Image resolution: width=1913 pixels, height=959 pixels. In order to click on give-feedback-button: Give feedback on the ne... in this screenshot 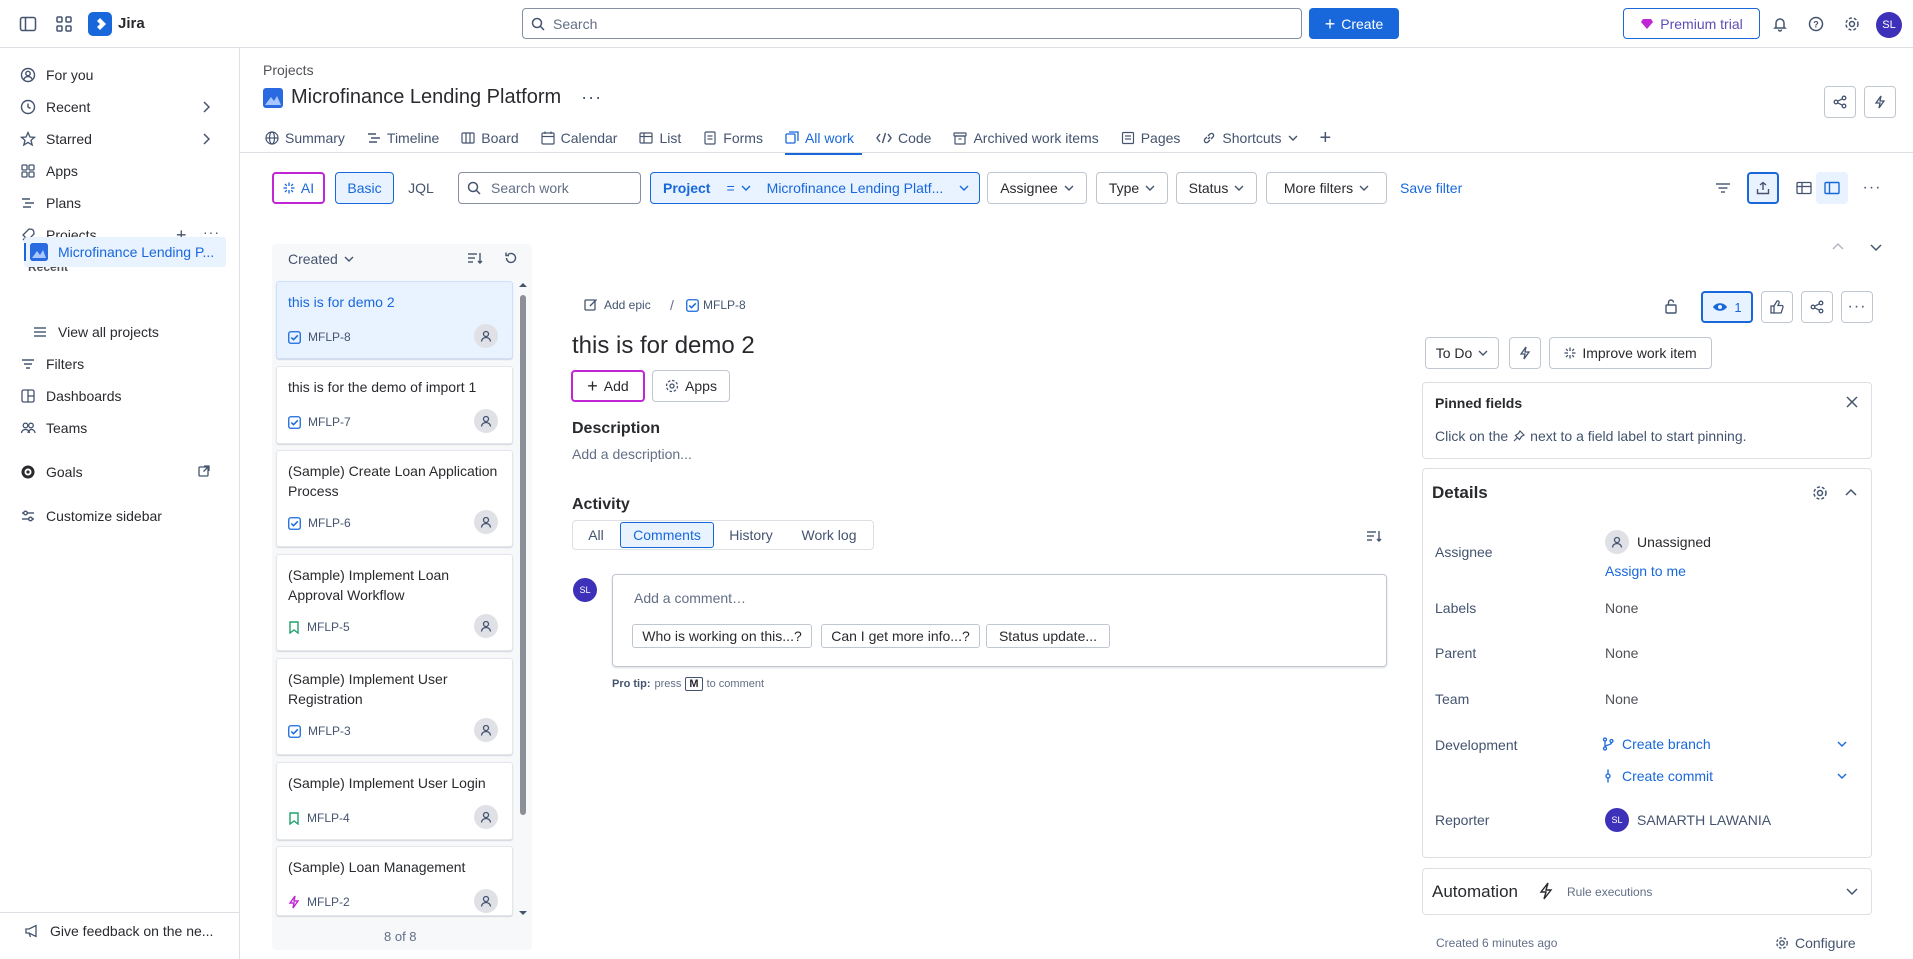, I will do `click(129, 931)`.